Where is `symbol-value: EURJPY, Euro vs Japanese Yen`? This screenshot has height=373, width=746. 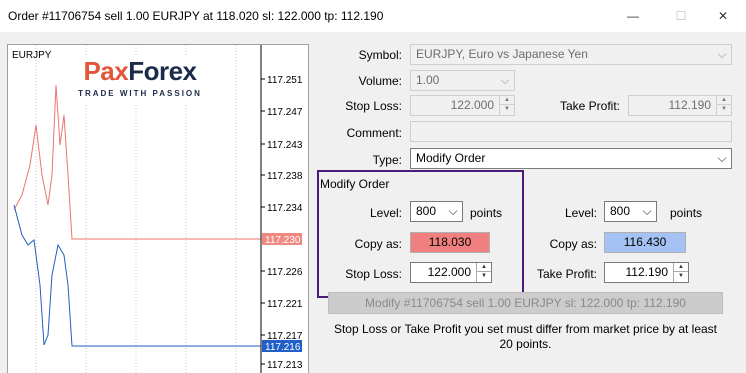
symbol-value: EURJPY, Euro vs Japanese Yen is located at coordinates (502, 54).